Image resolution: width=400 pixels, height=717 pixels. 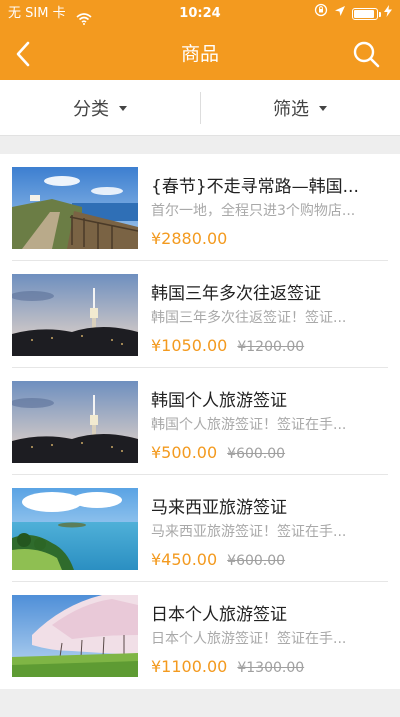 What do you see at coordinates (219, 401) in the screenshot?
I see `product-title: 韩国个人旅游签证` at bounding box center [219, 401].